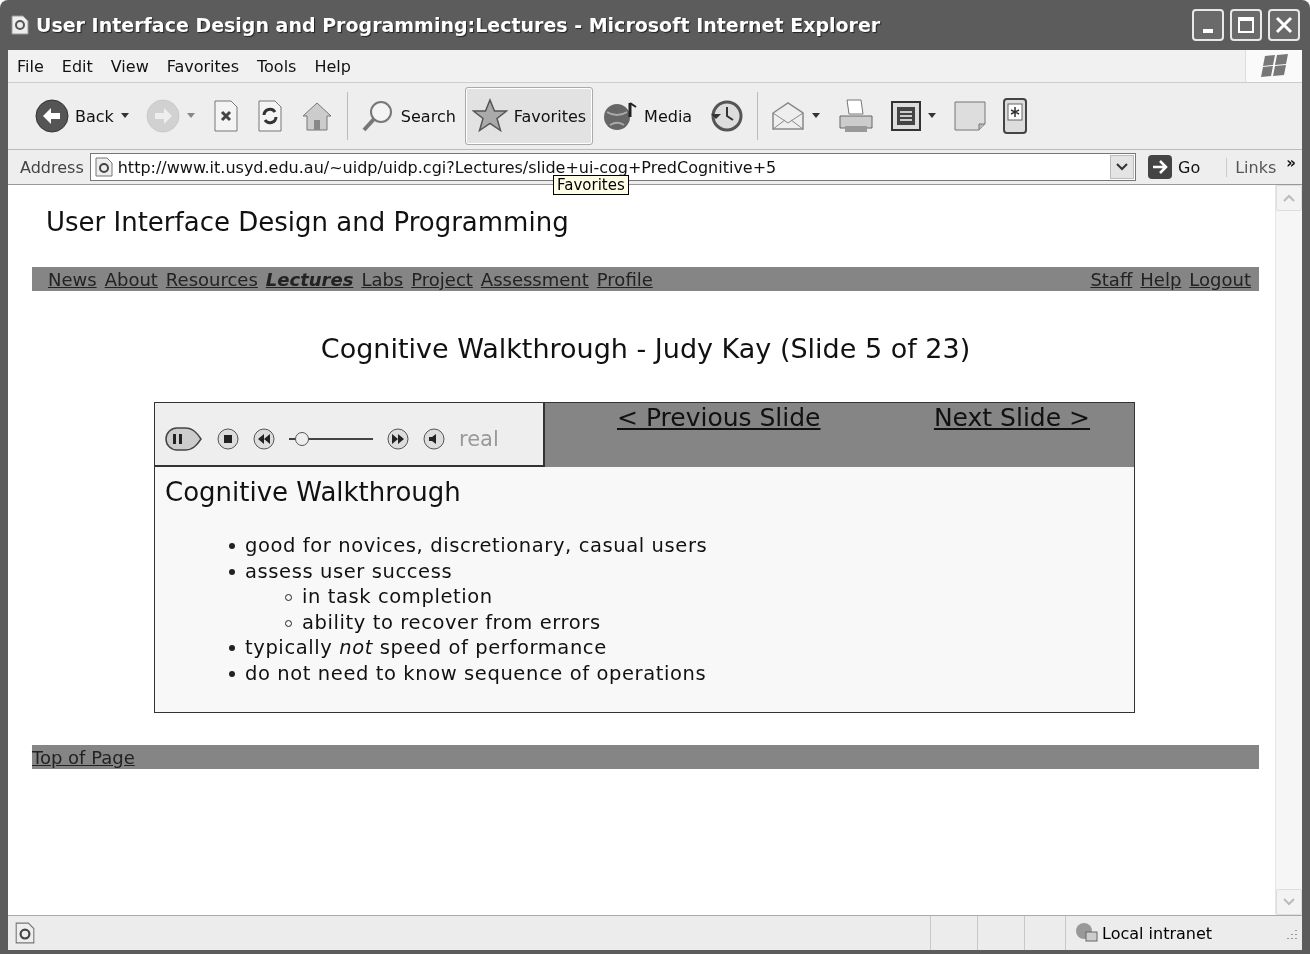 This screenshot has width=1310, height=954. Describe the element at coordinates (1289, 198) in the screenshot. I see `chevron-up-icon` at that location.